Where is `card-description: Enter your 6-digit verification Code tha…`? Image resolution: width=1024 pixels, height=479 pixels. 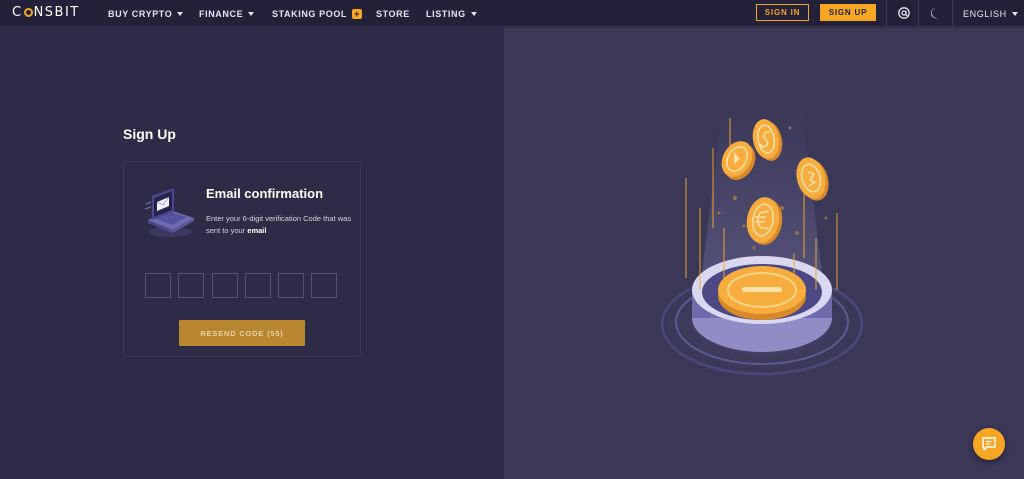 card-description: Enter your 6-digit verification Code tha… is located at coordinates (281, 225).